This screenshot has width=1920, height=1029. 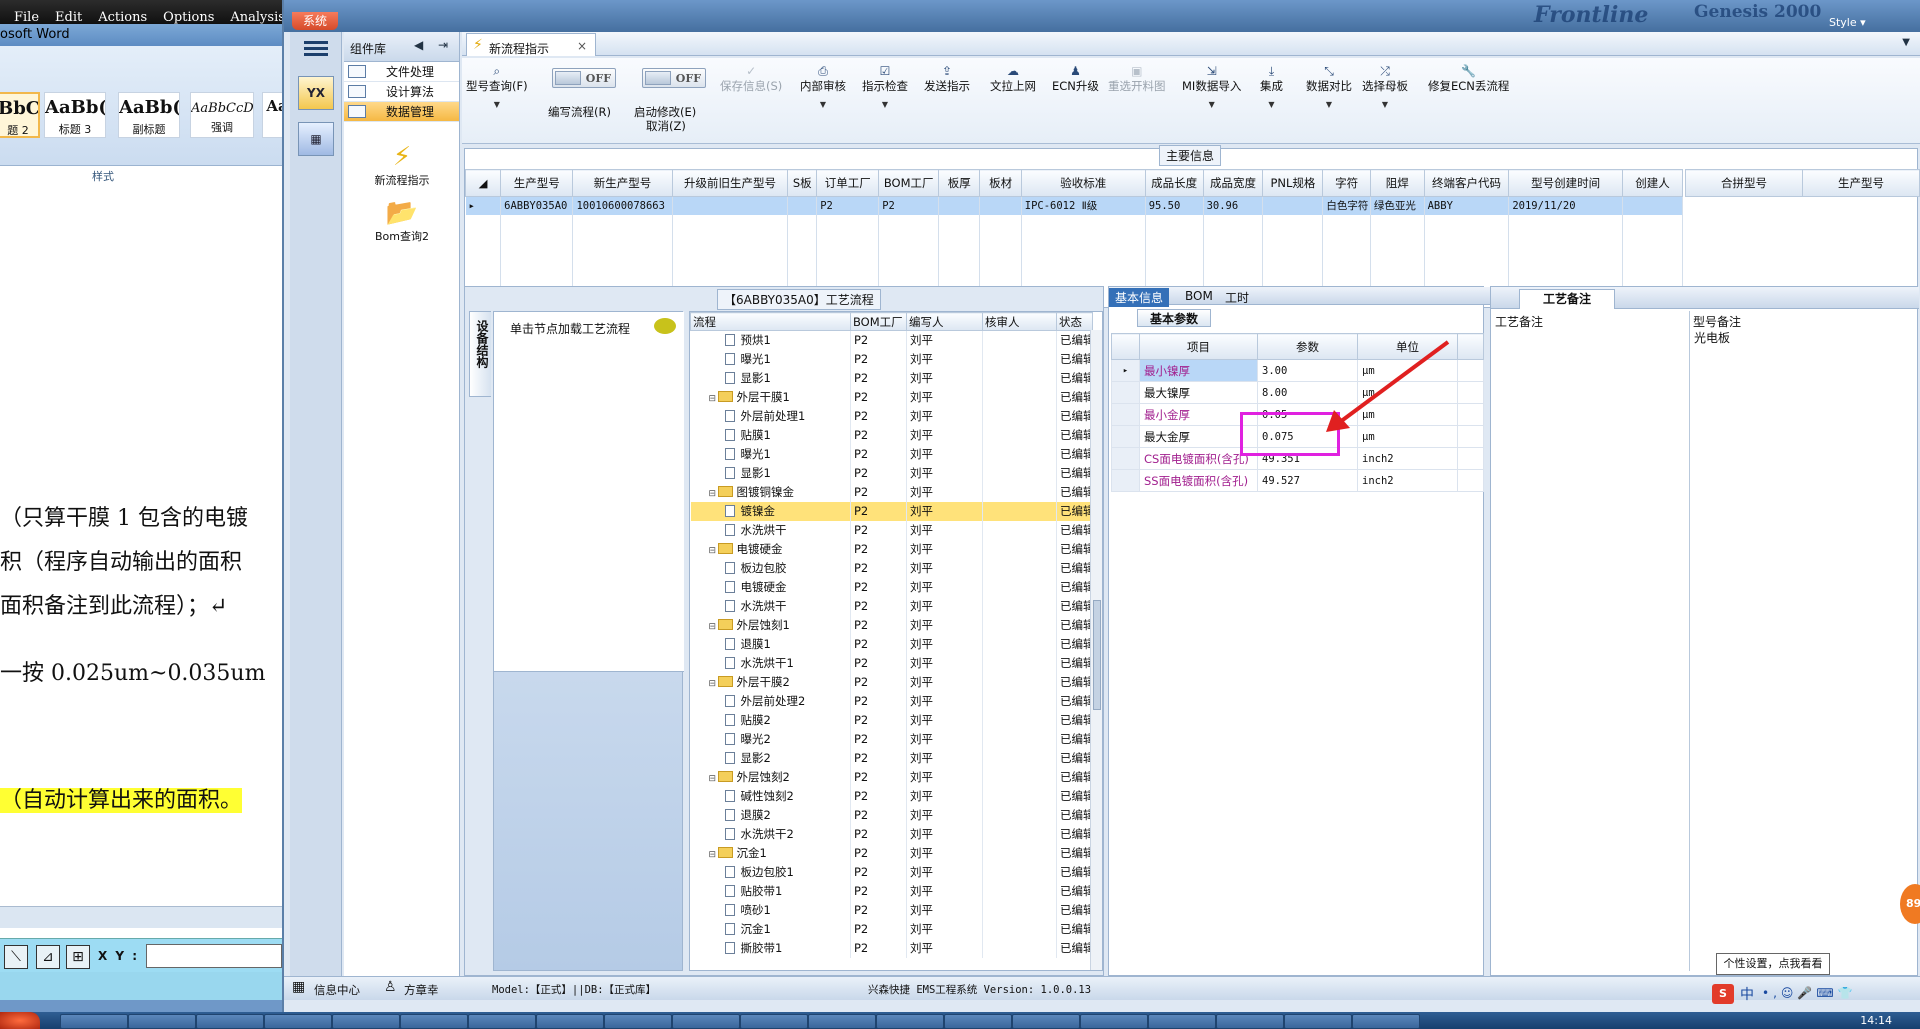 What do you see at coordinates (1346, 183) in the screenshot?
I see `main-col-header: 字符` at bounding box center [1346, 183].